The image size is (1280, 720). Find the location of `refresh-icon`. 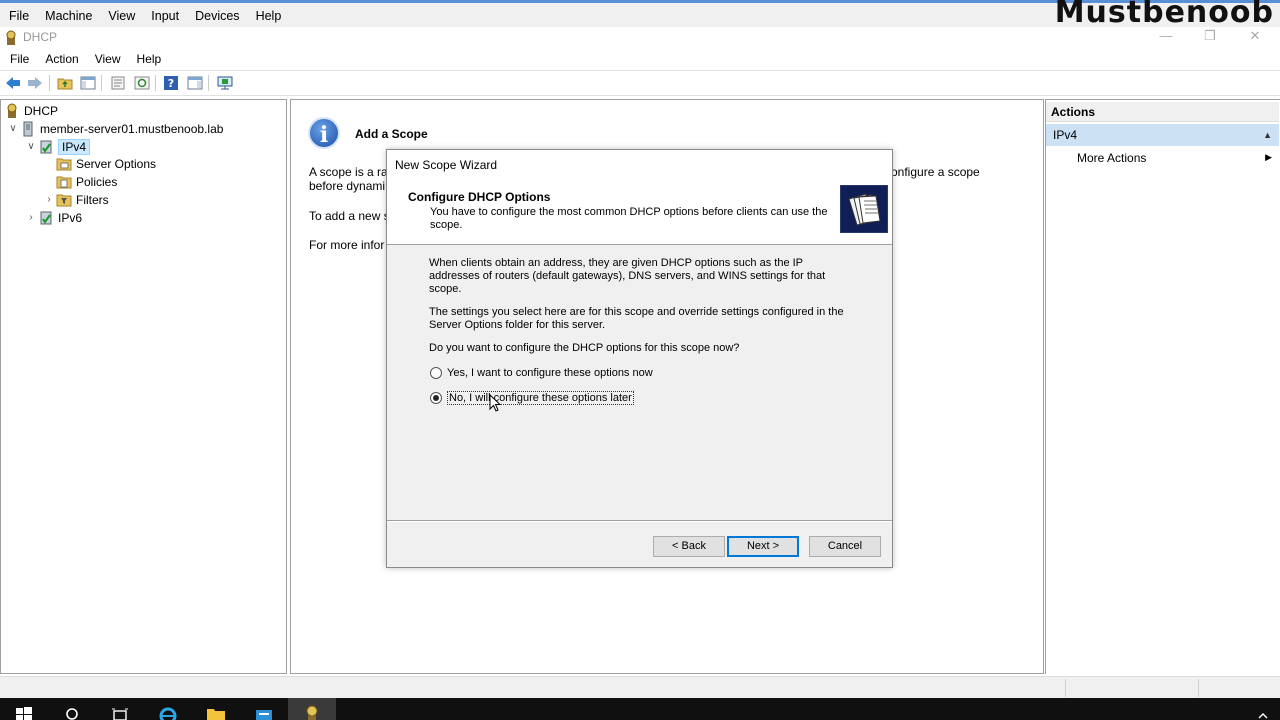

refresh-icon is located at coordinates (142, 83).